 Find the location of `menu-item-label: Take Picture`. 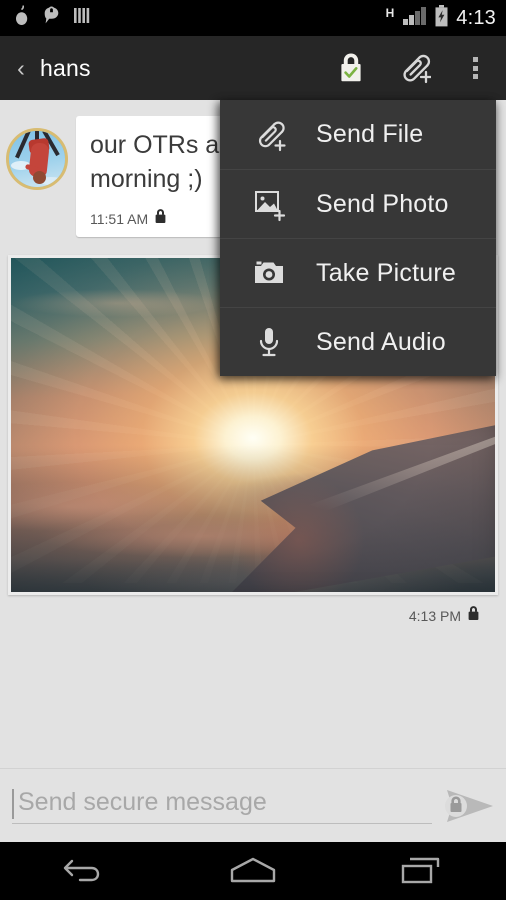

menu-item-label: Take Picture is located at coordinates (386, 272).